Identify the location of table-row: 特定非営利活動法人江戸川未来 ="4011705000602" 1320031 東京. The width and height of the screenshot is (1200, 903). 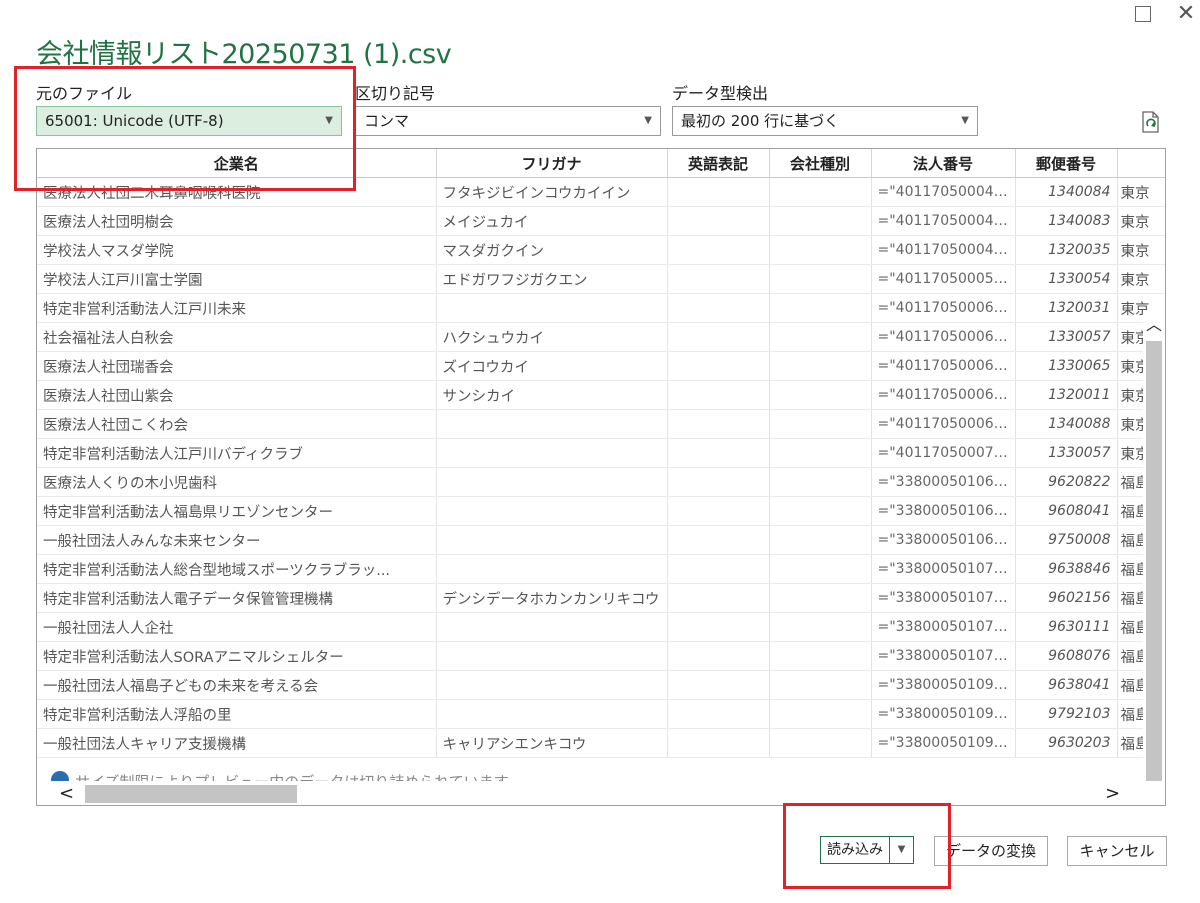
(601, 308).